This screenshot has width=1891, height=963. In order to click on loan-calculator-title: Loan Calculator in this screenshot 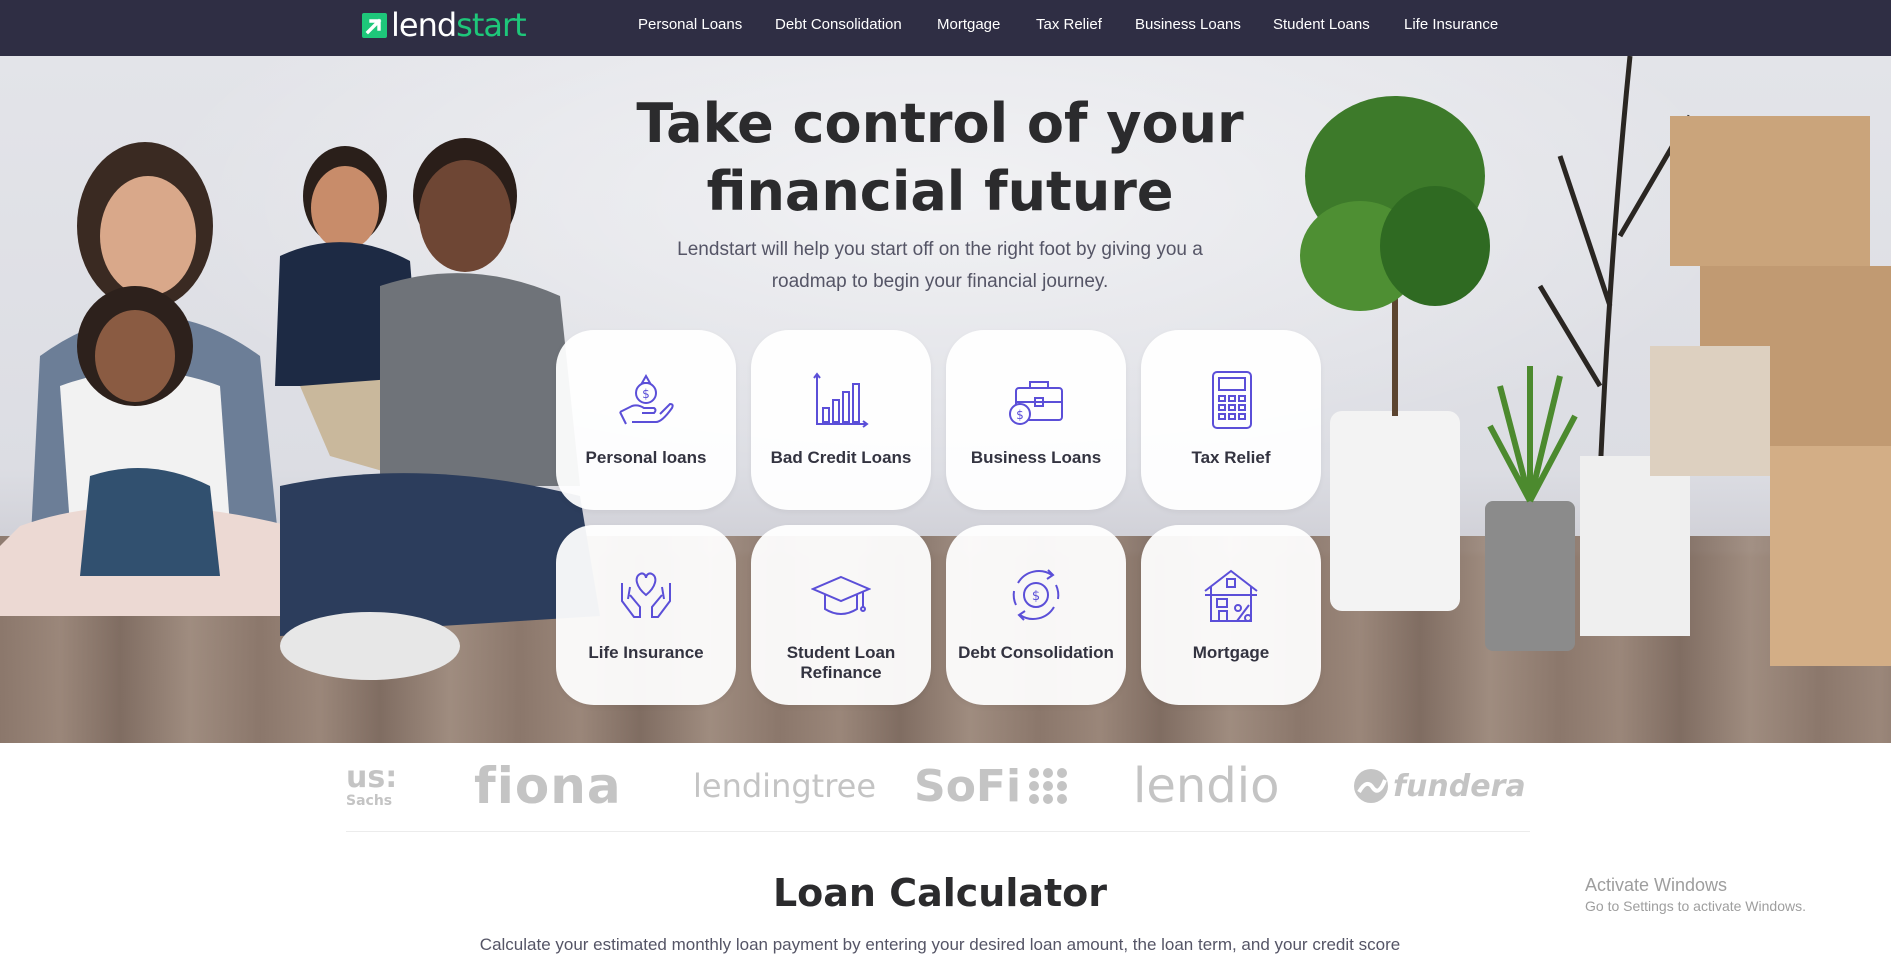, I will do `click(940, 893)`.